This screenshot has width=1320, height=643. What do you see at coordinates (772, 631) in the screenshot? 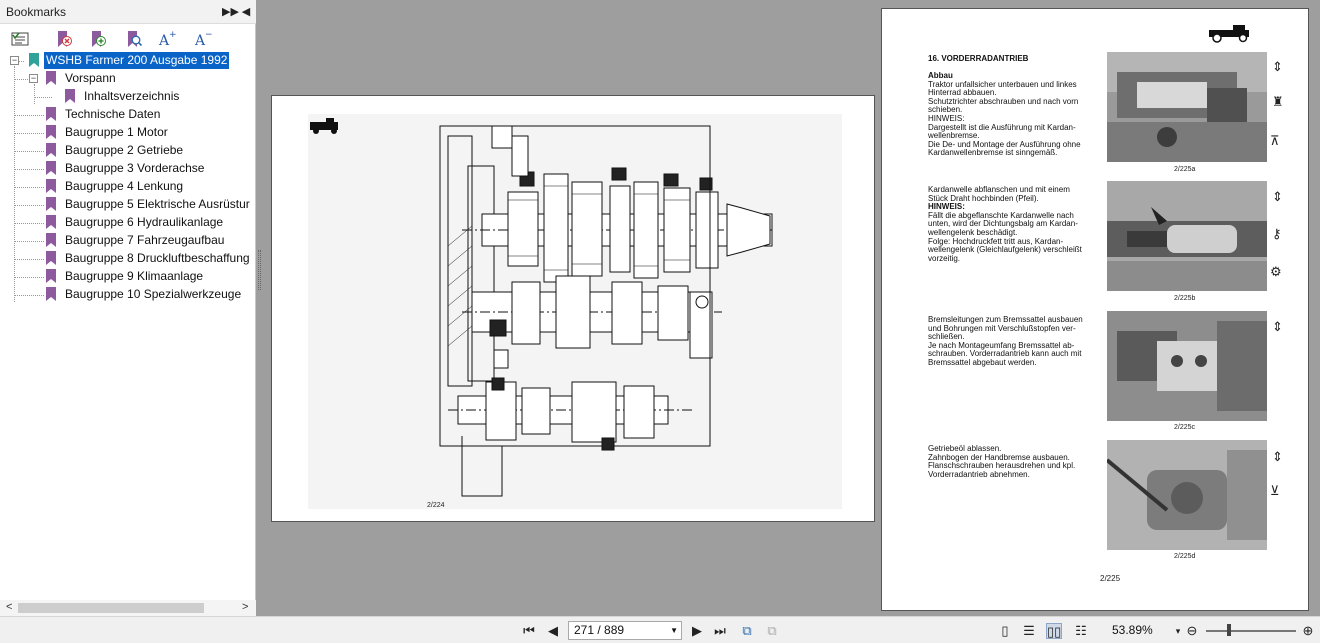
I see `next-view-icon: ⧉` at bounding box center [772, 631].